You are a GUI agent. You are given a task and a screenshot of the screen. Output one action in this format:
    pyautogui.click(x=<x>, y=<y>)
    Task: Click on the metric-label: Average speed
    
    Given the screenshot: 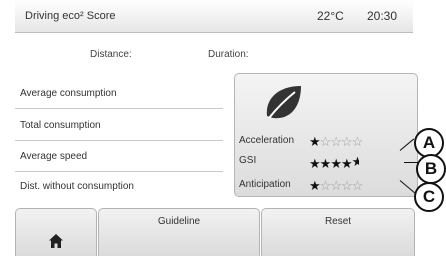 What is the action you would take?
    pyautogui.click(x=54, y=156)
    